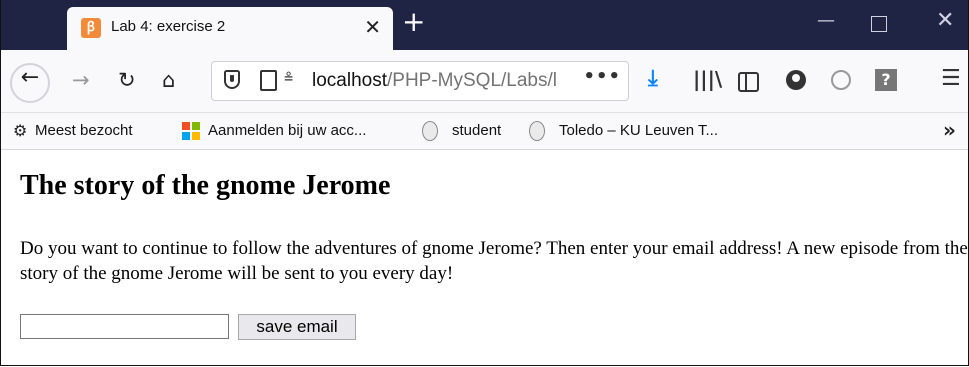 Image resolution: width=969 pixels, height=367 pixels. I want to click on address-bar: ≗ localhost/PHP-MySQL/Labs/l •••, so click(420, 81).